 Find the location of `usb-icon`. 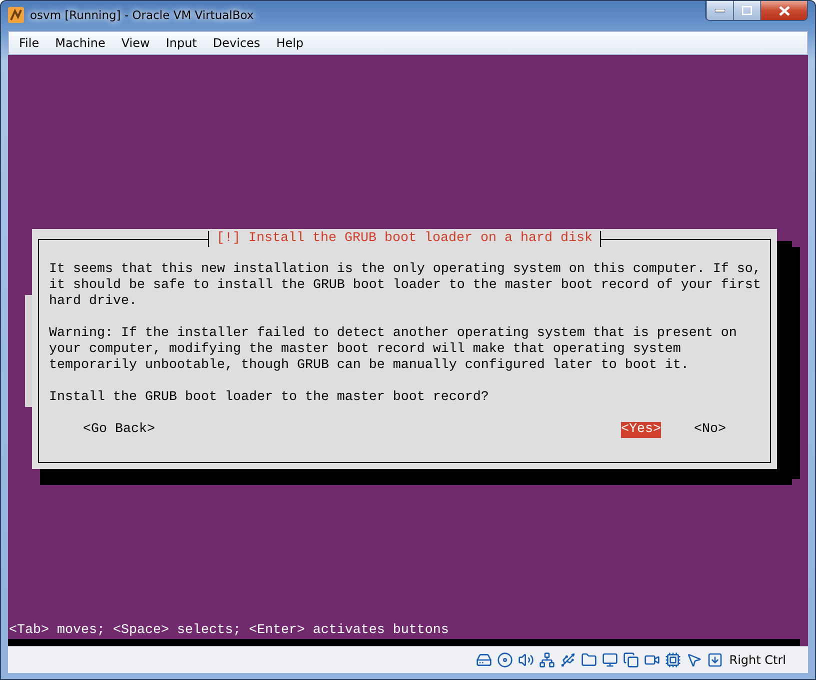

usb-icon is located at coordinates (568, 660).